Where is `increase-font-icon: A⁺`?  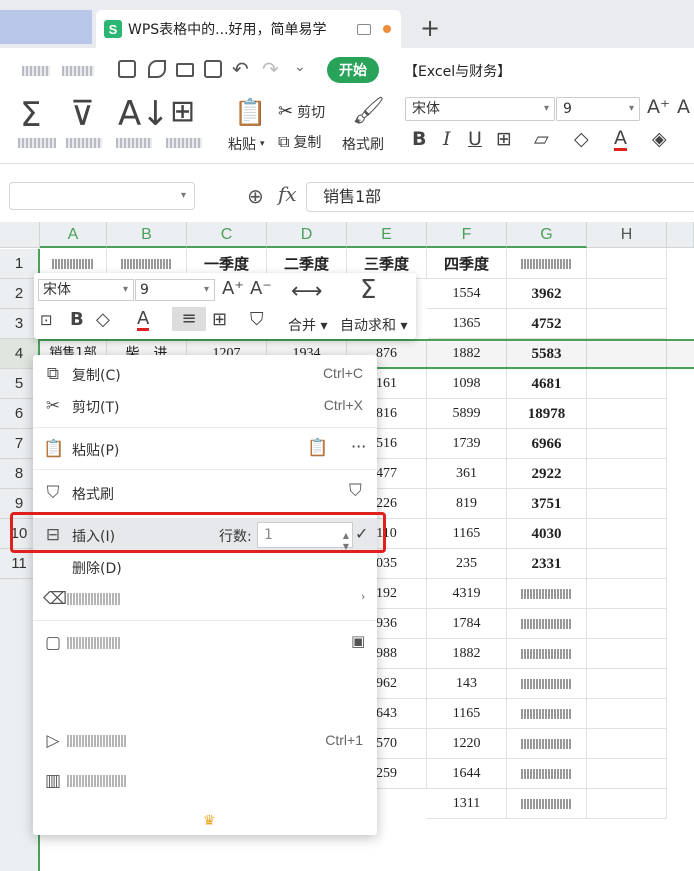 increase-font-icon: A⁺ is located at coordinates (658, 107).